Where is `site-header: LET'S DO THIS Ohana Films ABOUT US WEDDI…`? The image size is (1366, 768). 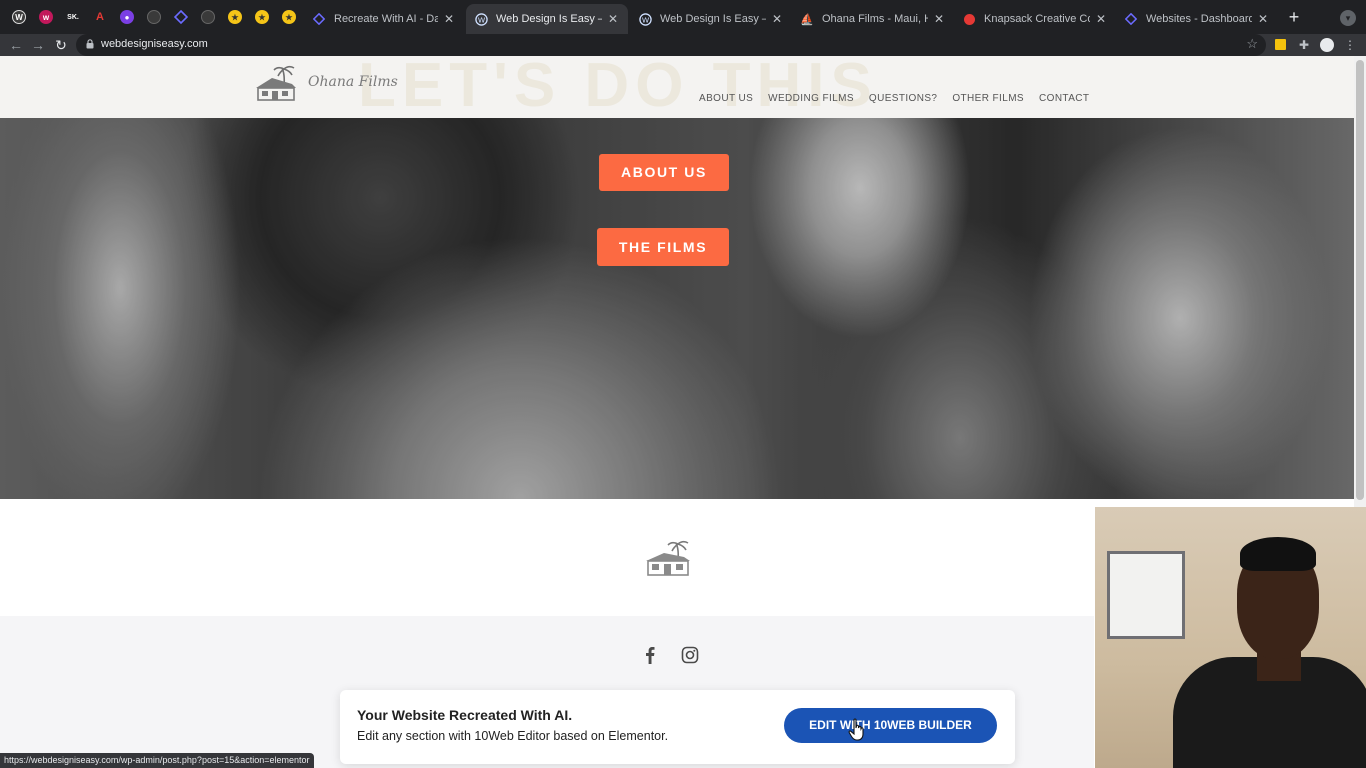
site-header: LET'S DO THIS Ohana Films ABOUT US WEDDI… is located at coordinates (677, 87).